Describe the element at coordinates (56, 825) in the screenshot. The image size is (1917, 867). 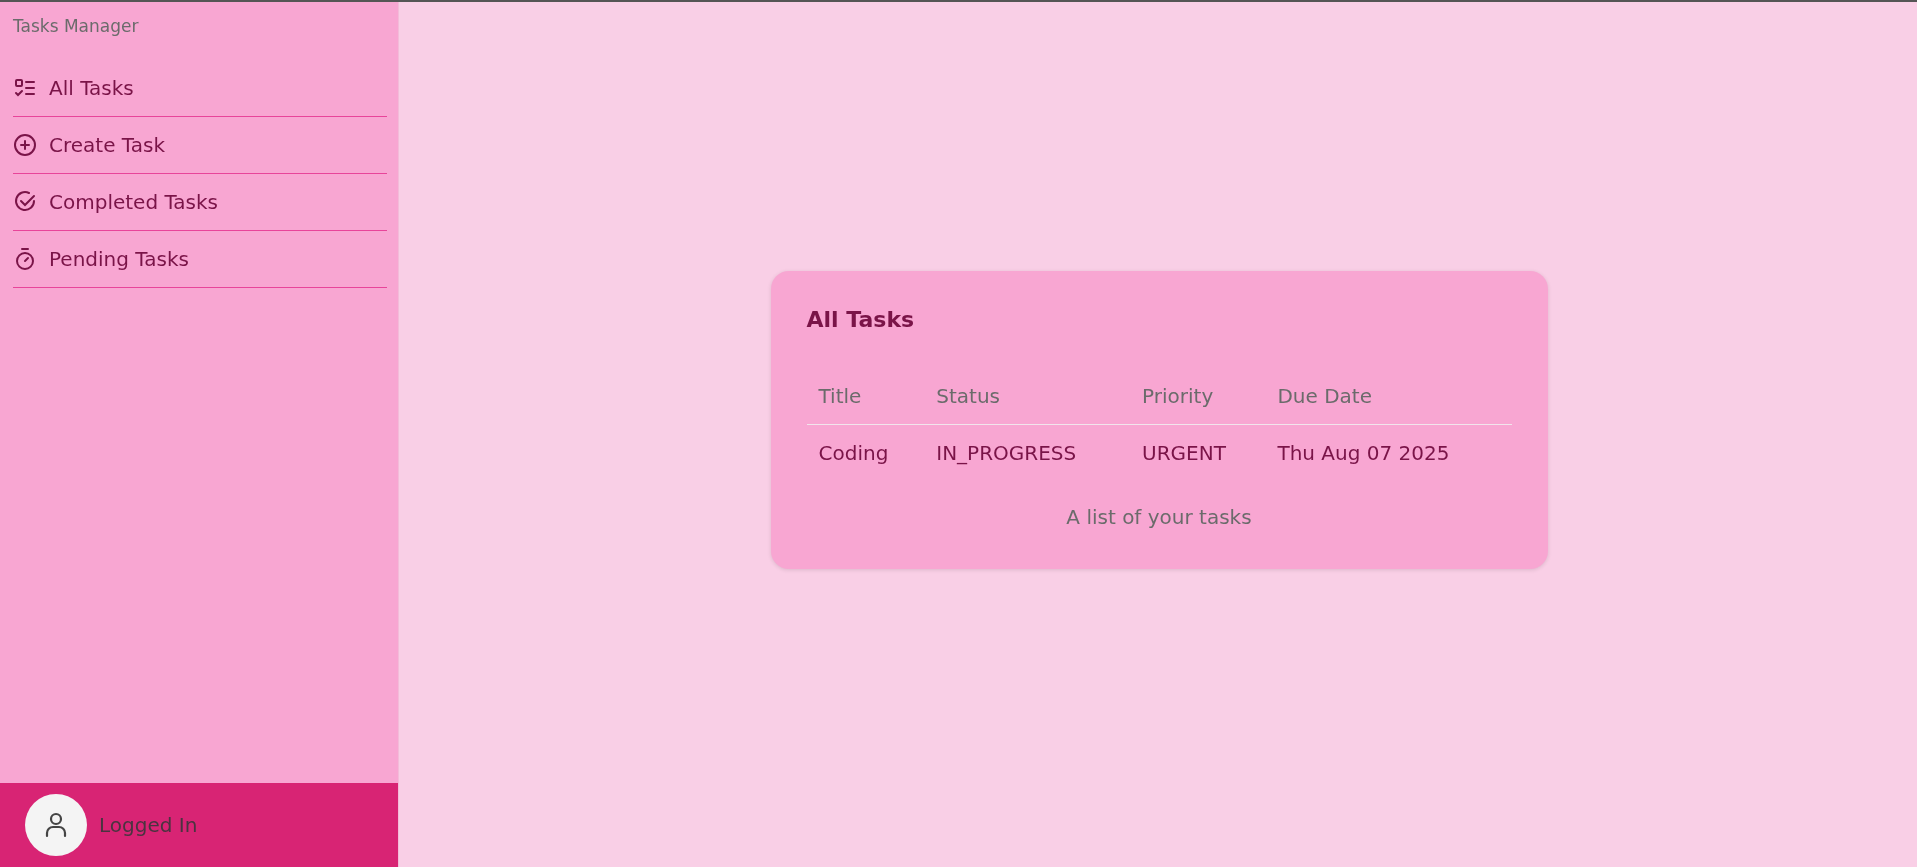
I see `user-icon` at that location.